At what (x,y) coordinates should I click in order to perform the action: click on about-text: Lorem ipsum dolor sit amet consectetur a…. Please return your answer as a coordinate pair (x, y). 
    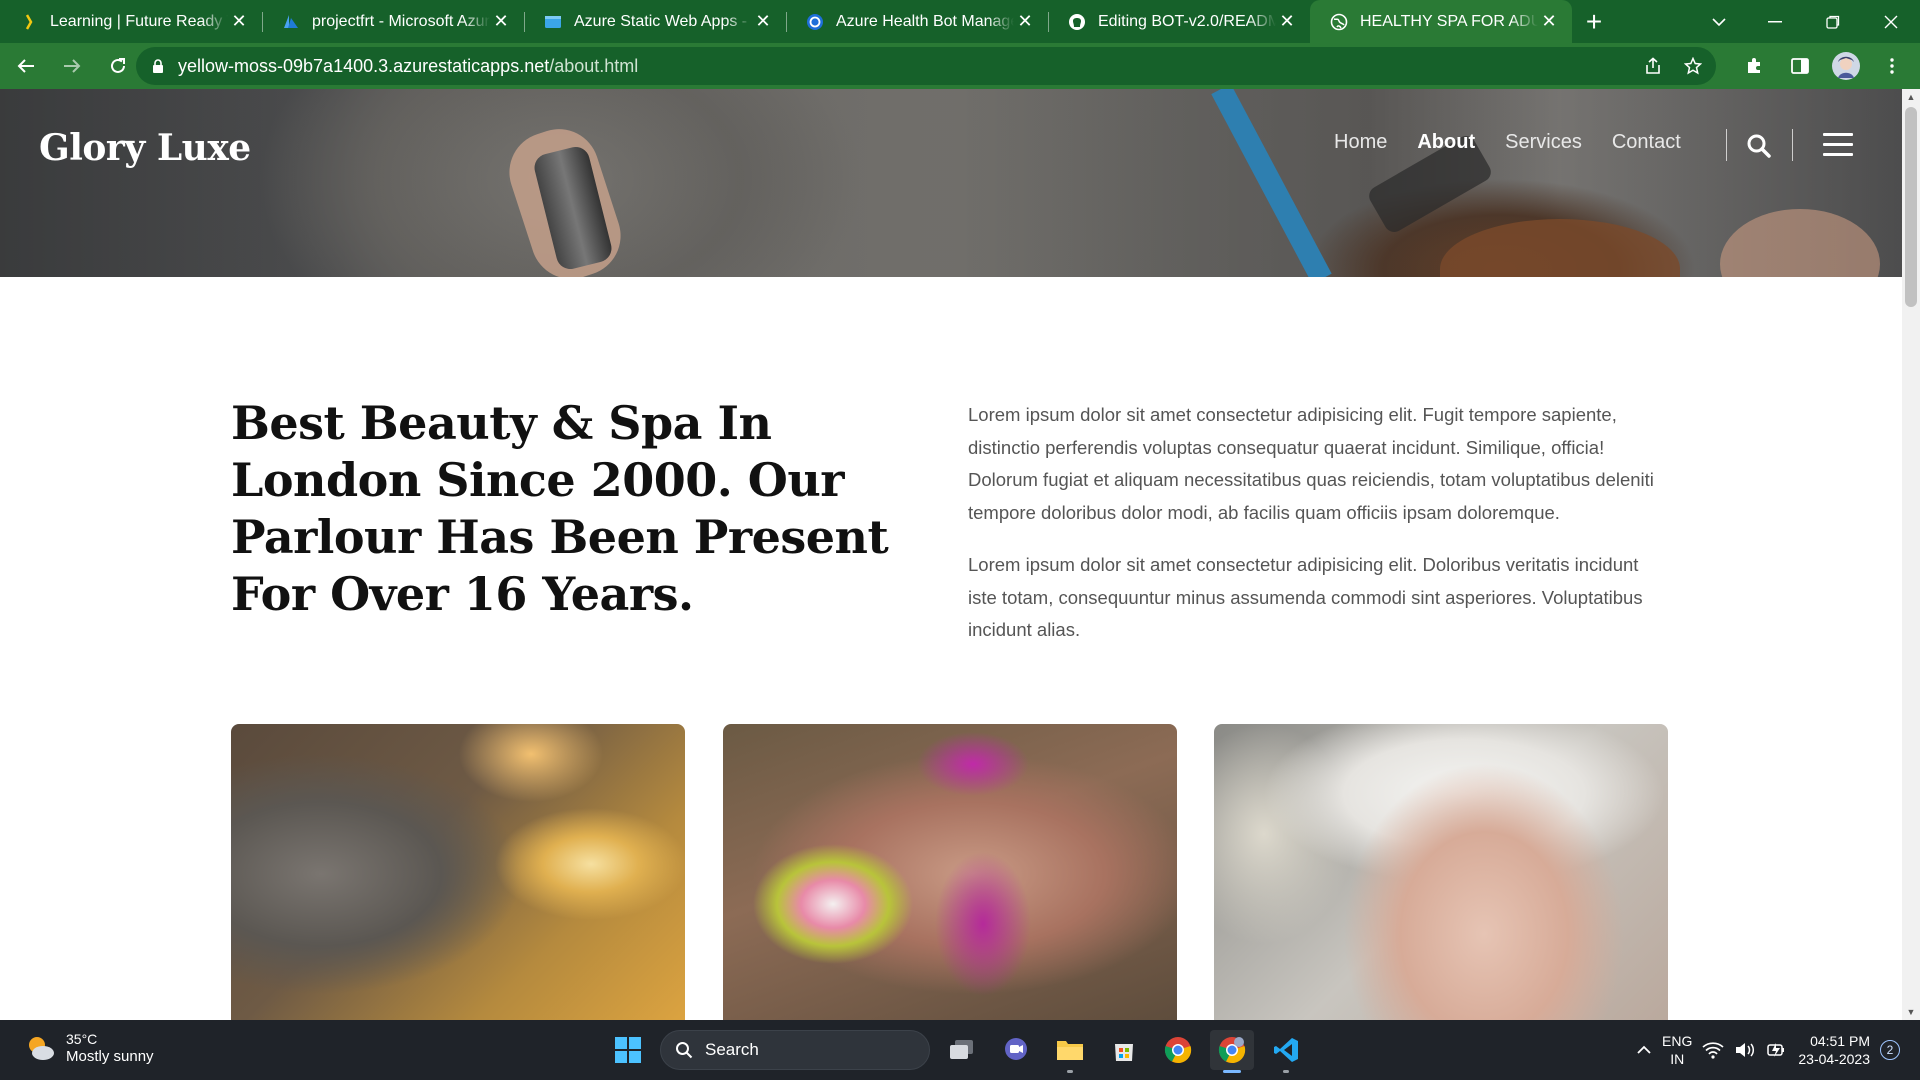
    Looking at the image, I should click on (1318, 533).